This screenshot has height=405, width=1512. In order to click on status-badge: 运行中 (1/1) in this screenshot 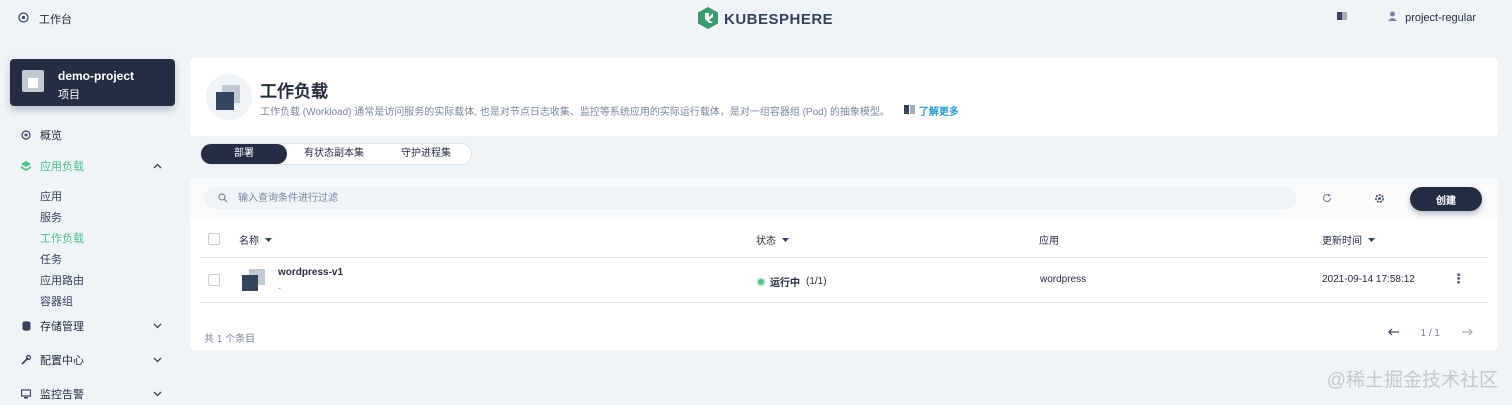, I will do `click(792, 281)`.